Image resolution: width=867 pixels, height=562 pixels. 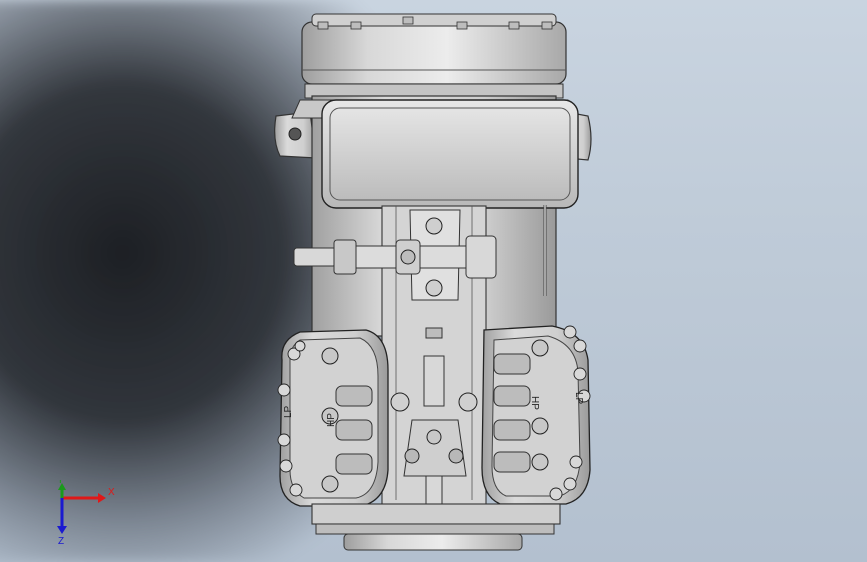 What do you see at coordinates (60, 483) in the screenshot?
I see `y-axis-label: Y` at bounding box center [60, 483].